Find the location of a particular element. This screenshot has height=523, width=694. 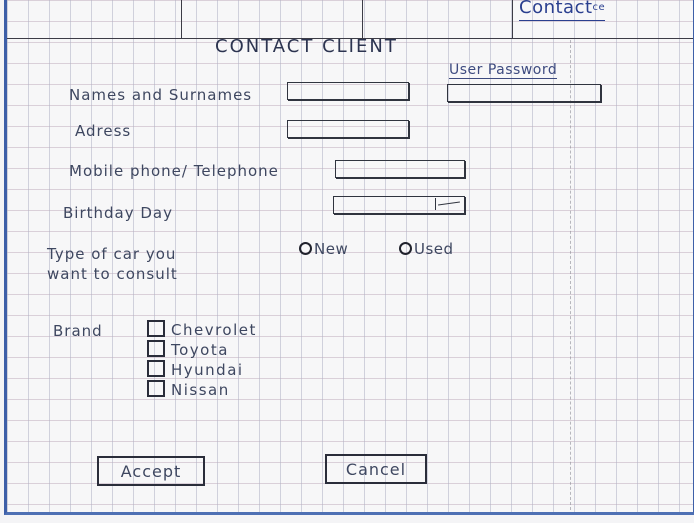

brand-option-label: Nissan is located at coordinates (200, 390).